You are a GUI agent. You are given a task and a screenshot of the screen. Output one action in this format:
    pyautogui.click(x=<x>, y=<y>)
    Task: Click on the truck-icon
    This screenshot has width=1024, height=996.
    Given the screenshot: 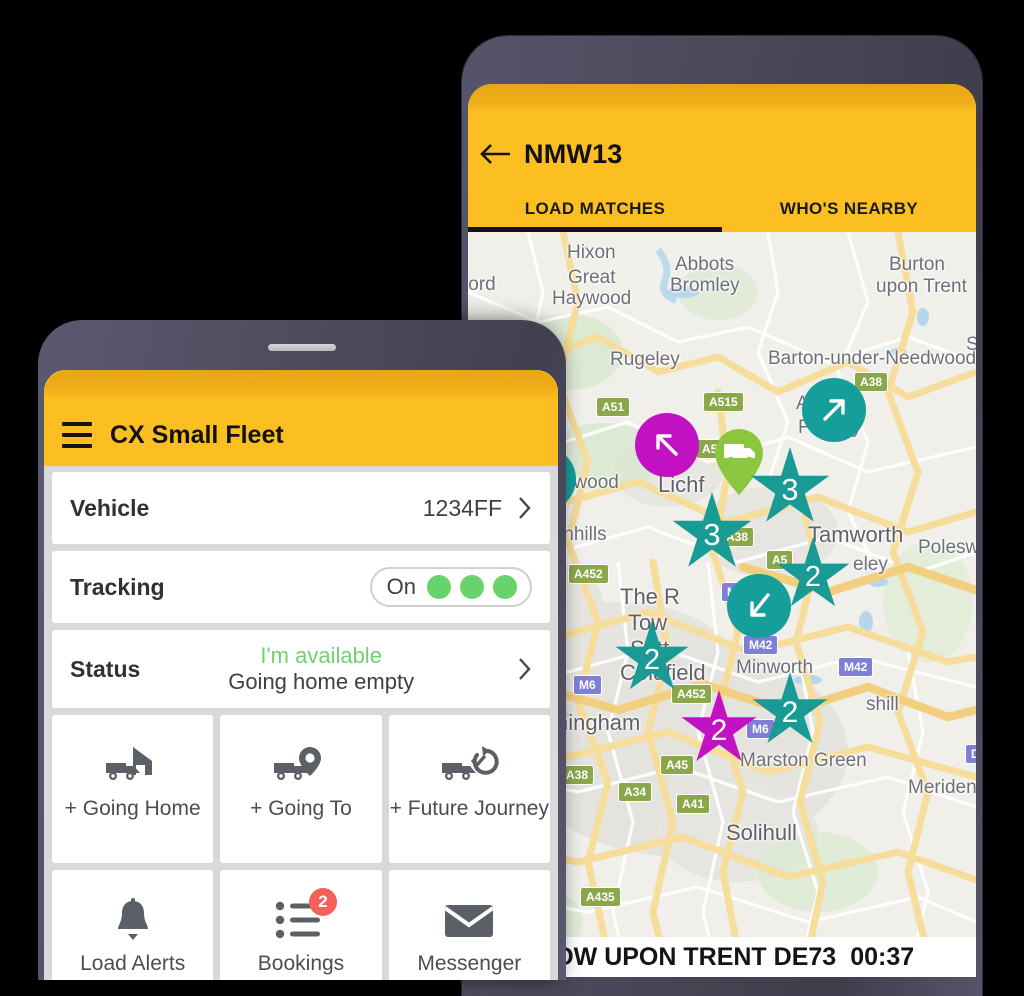 What is the action you would take?
    pyautogui.click(x=739, y=462)
    